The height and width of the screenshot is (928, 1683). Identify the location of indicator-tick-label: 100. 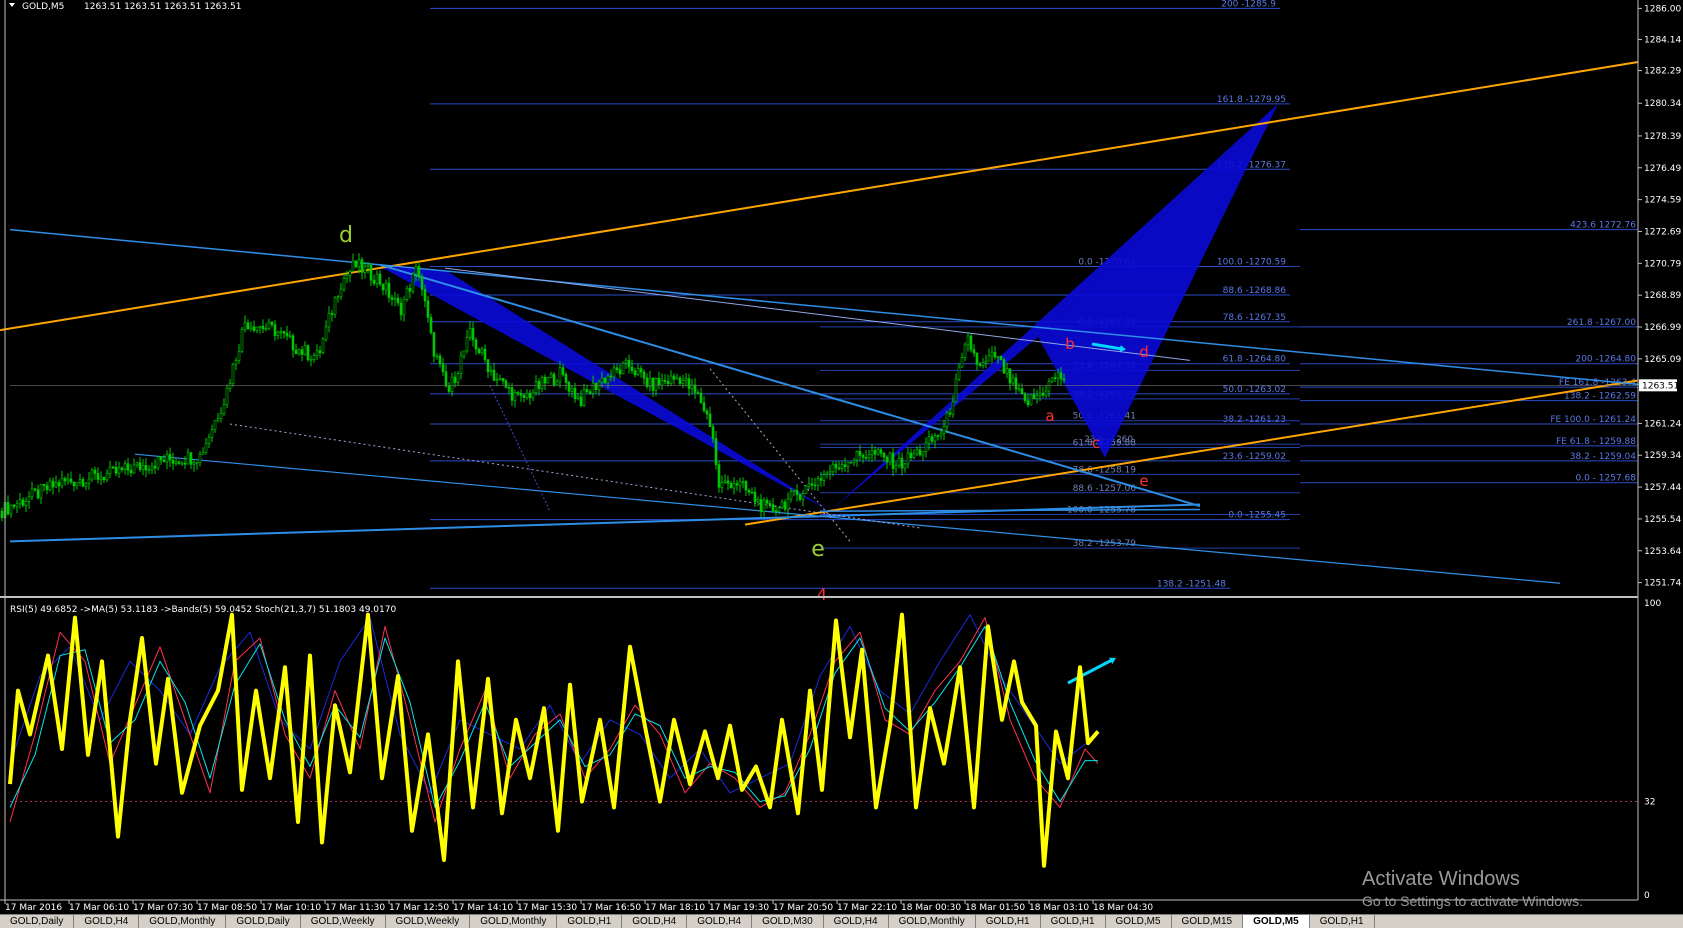
(1652, 604).